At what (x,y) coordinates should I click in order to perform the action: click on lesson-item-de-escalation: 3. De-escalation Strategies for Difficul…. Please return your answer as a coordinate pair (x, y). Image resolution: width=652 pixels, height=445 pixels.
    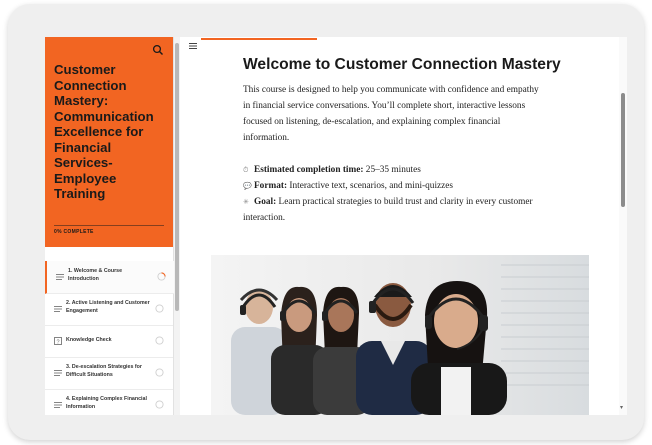
    Looking at the image, I should click on (109, 373).